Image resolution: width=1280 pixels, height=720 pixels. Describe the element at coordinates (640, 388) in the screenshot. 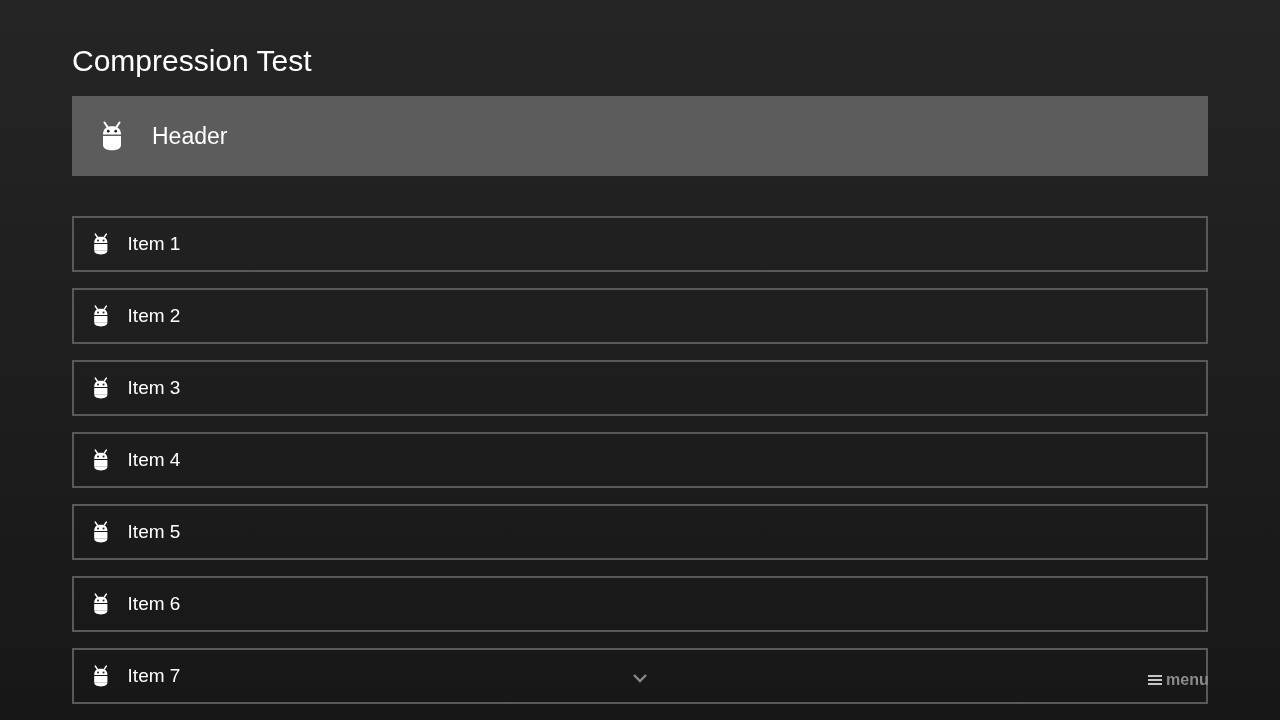

I see `list-item: Item 3` at that location.